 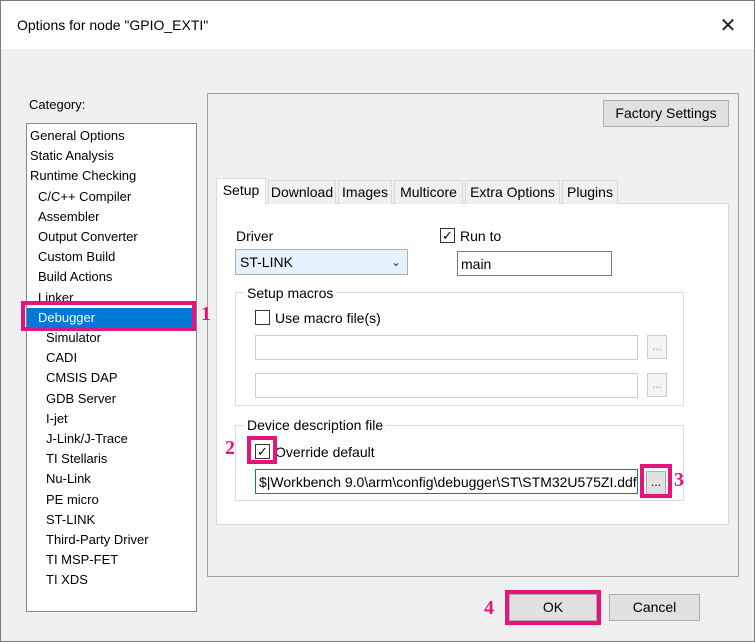 I want to click on callout-number-4: 4, so click(x=489, y=608).